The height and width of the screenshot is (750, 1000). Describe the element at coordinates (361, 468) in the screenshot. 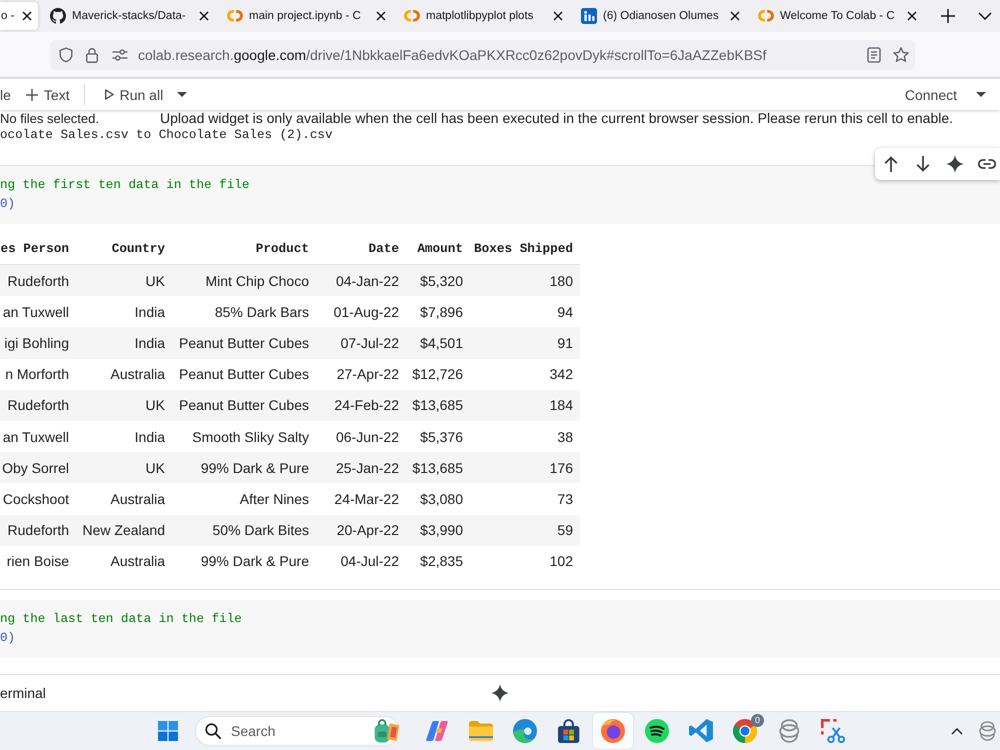

I see `table-cell: 25-Jan-22` at that location.